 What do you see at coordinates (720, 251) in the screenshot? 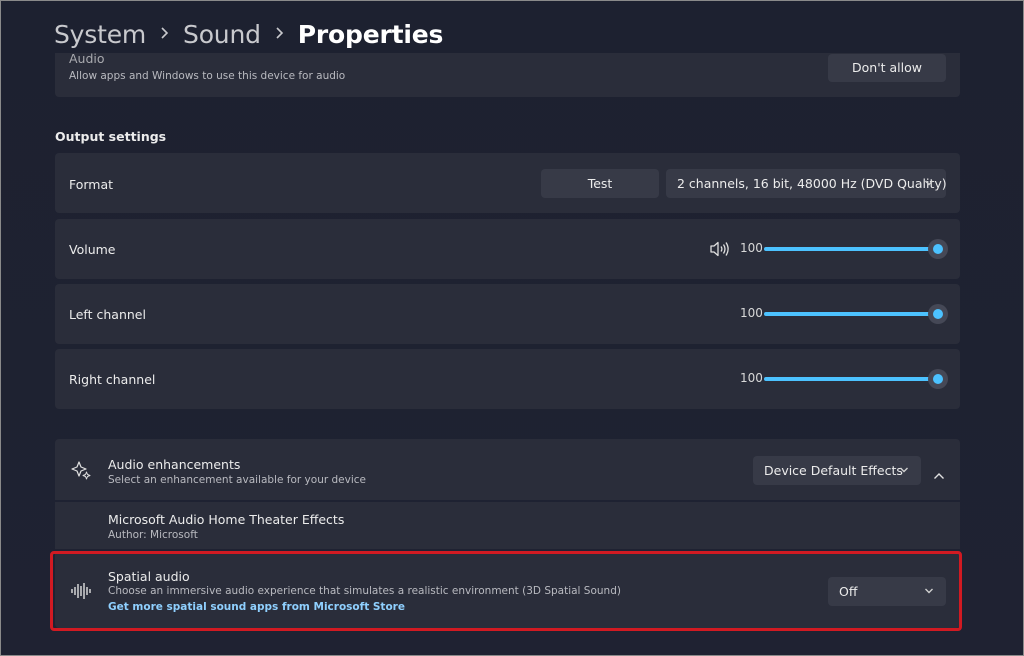
I see `speaker-icon` at bounding box center [720, 251].